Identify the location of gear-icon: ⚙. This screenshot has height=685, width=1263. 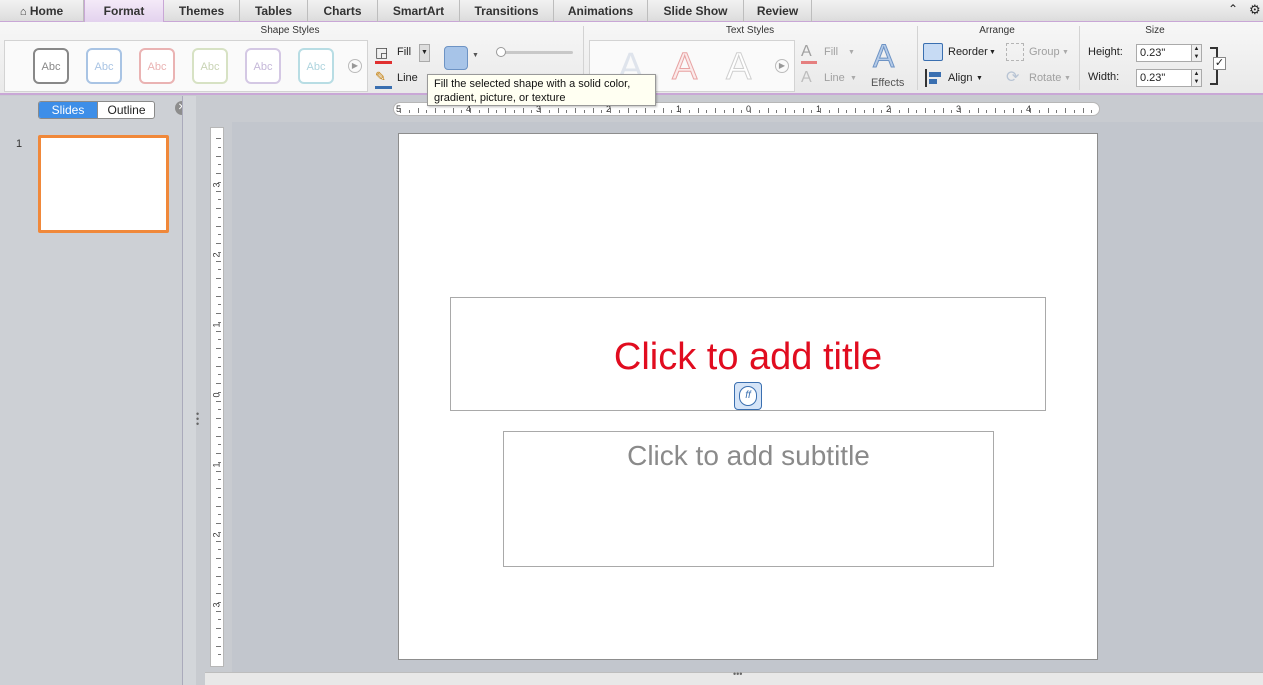
(1255, 10).